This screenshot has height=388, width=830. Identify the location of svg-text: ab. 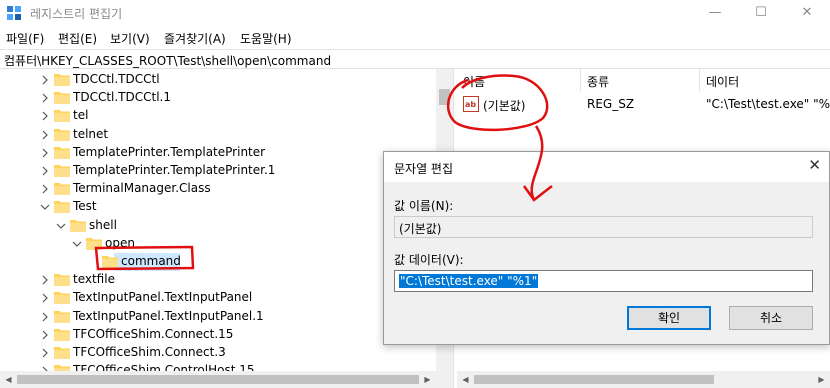
(470, 104).